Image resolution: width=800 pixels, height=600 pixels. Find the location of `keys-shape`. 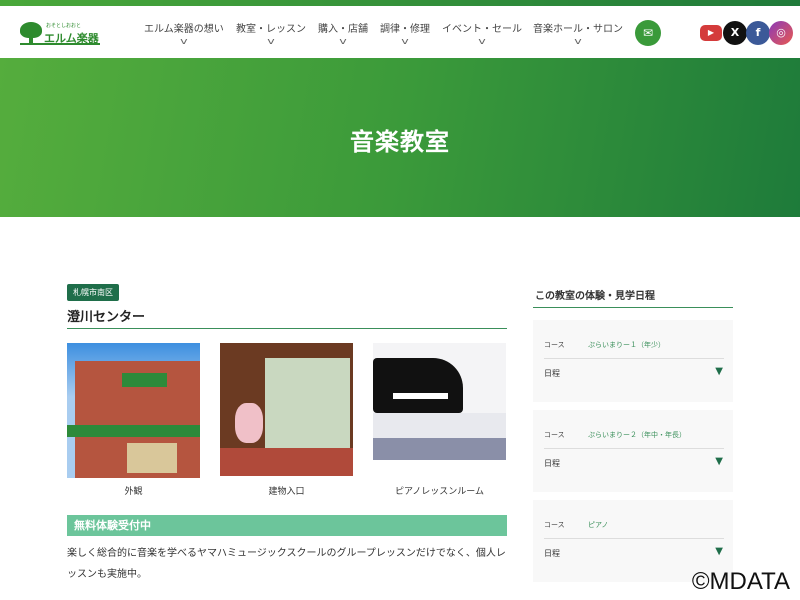

keys-shape is located at coordinates (420, 396).